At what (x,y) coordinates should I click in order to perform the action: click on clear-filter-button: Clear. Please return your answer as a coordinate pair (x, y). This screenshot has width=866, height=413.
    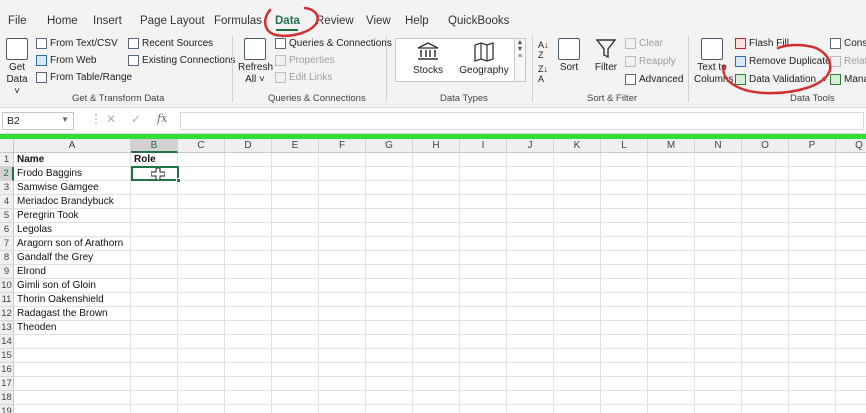
    Looking at the image, I should click on (644, 43).